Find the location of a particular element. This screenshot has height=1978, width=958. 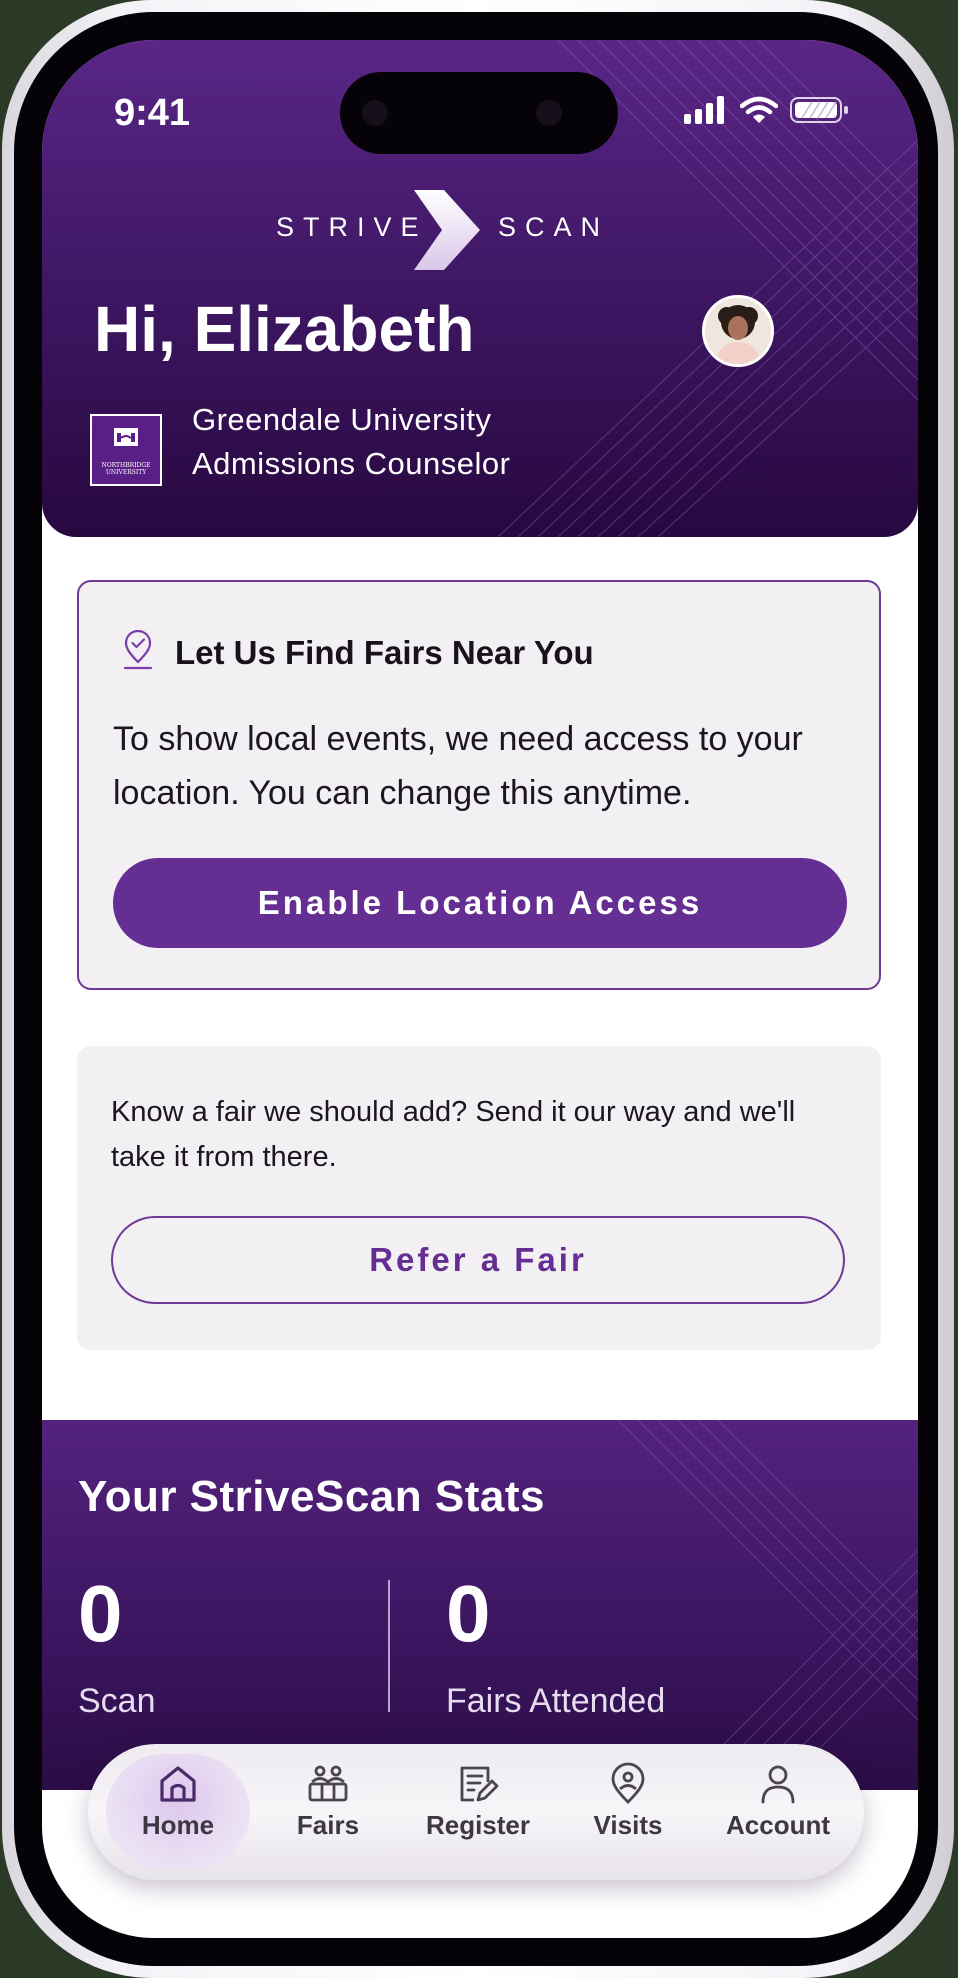

wifi-icon is located at coordinates (759, 109).